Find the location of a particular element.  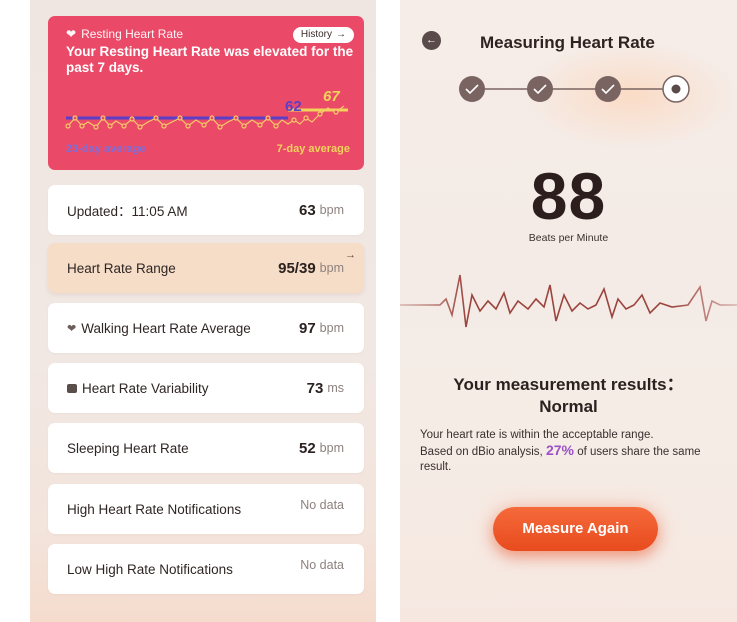

walking-label-group: ❤ Walking Heart Rate Average is located at coordinates (159, 328).